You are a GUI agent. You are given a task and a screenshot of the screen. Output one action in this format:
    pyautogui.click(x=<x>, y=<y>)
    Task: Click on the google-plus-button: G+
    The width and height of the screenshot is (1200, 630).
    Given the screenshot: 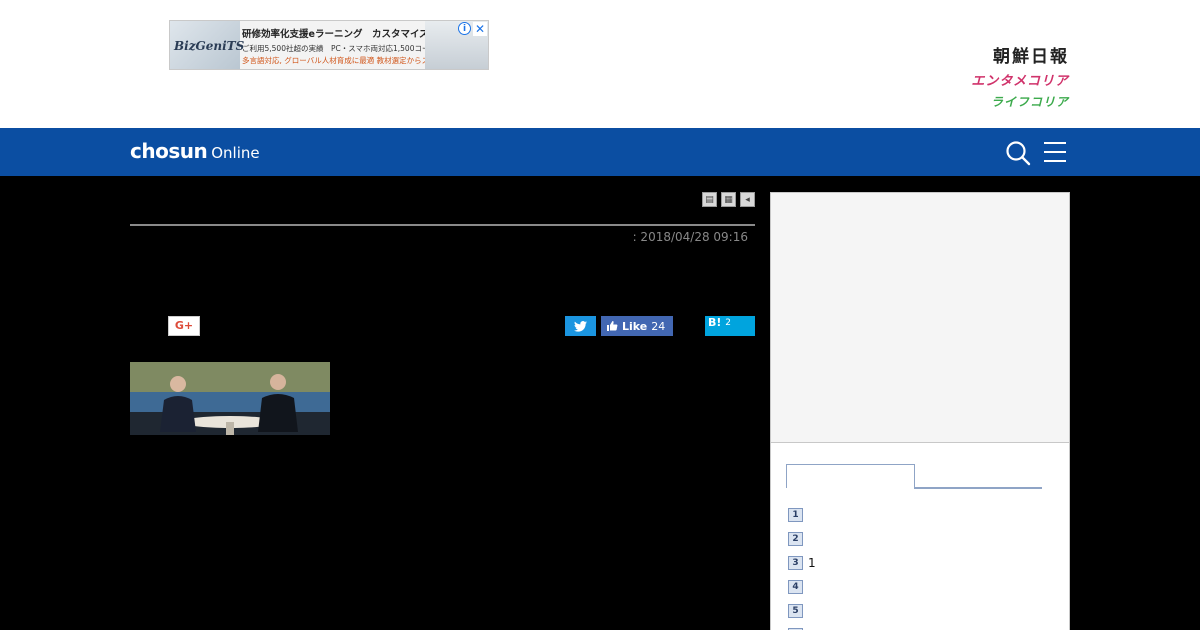 What is the action you would take?
    pyautogui.click(x=184, y=326)
    